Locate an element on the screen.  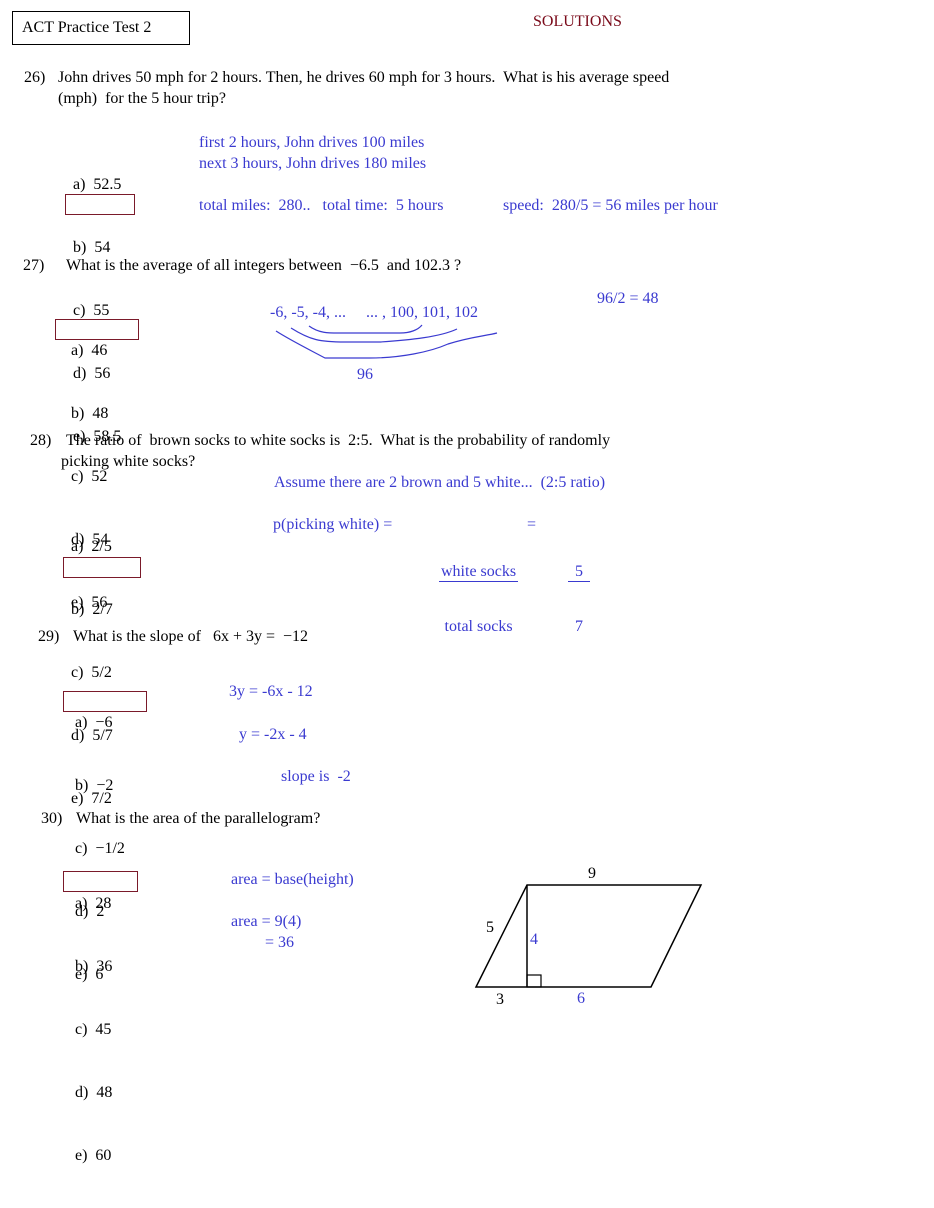
choice-e: e) 60 is located at coordinates (93, 1155).